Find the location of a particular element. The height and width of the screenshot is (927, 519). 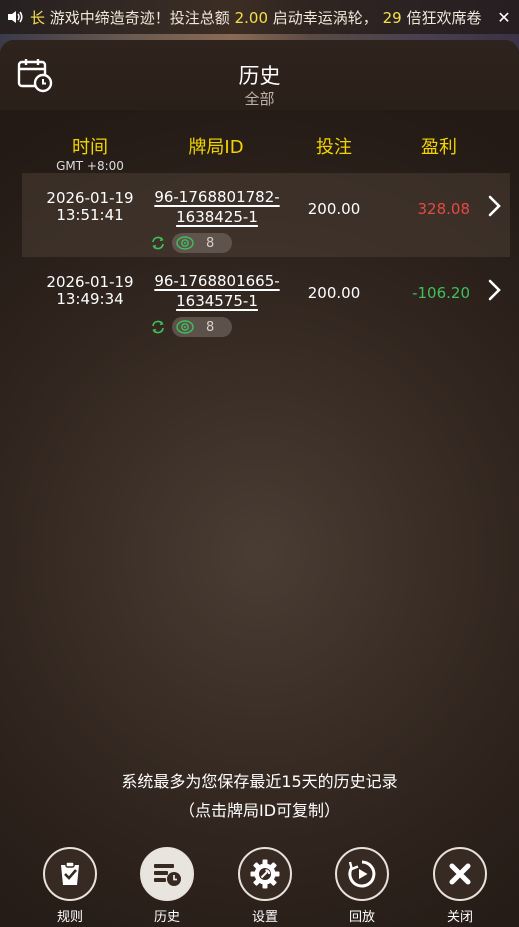

marquee-bet-amount: 2.00 is located at coordinates (251, 17).